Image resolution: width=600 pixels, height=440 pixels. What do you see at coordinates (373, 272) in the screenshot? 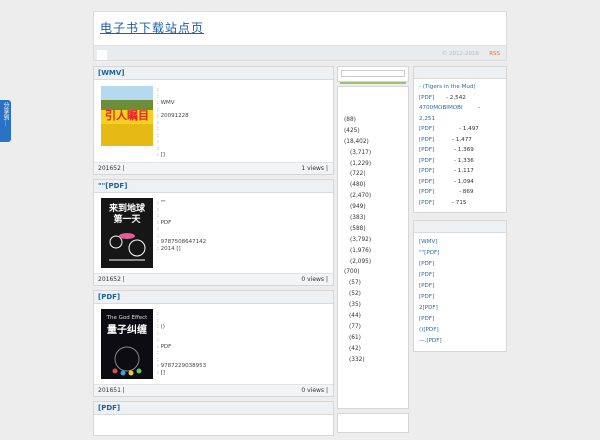
I see `category-item: (700)` at bounding box center [373, 272].